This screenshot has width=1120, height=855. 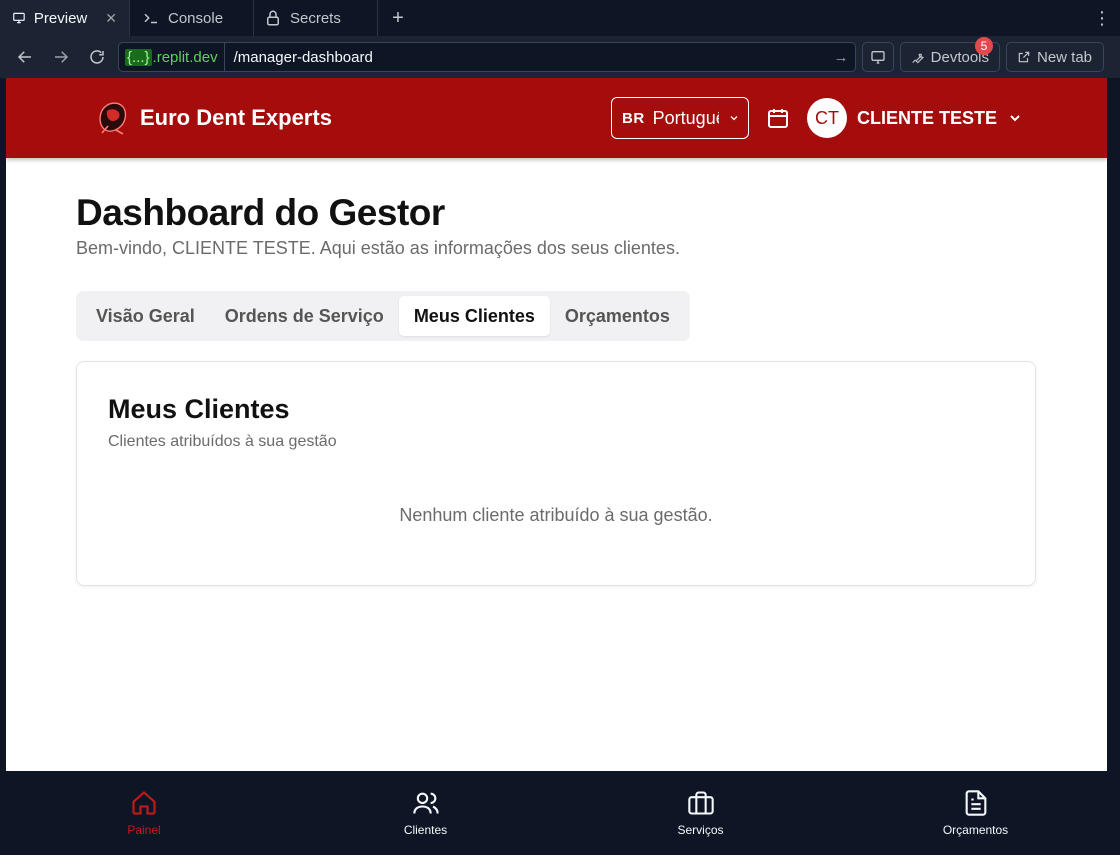 I want to click on user-menu: CT CLIENTE TESTE, so click(x=914, y=118).